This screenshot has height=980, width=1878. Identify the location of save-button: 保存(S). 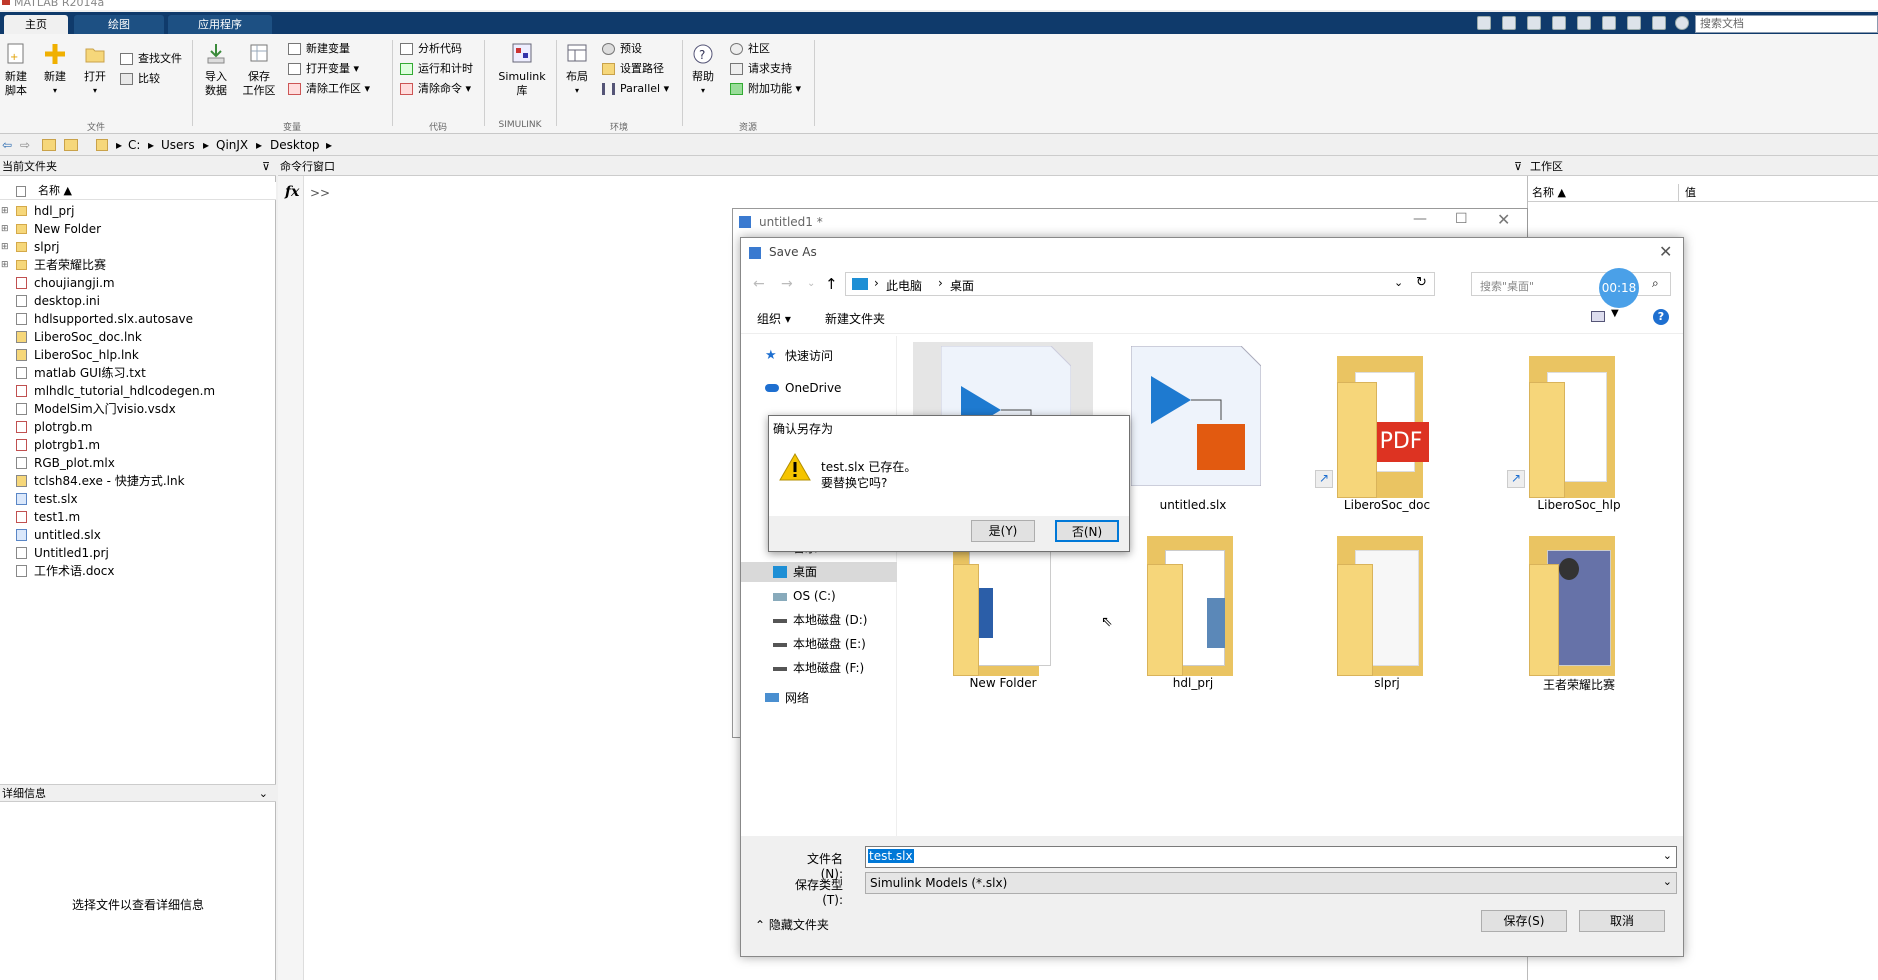
(1524, 921).